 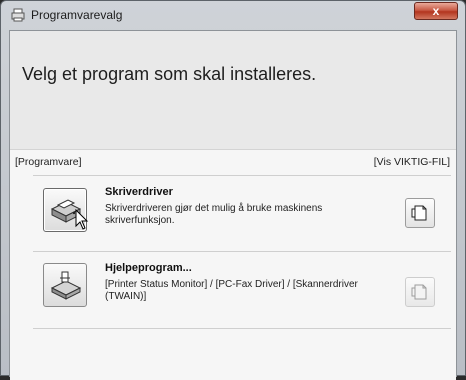 What do you see at coordinates (436, 11) in the screenshot?
I see `close-button: x` at bounding box center [436, 11].